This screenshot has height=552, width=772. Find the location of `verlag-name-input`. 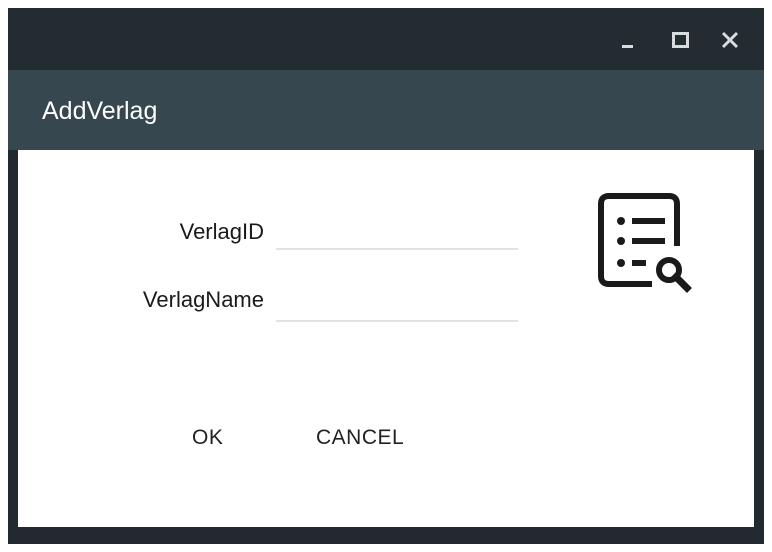

verlag-name-input is located at coordinates (397, 306).